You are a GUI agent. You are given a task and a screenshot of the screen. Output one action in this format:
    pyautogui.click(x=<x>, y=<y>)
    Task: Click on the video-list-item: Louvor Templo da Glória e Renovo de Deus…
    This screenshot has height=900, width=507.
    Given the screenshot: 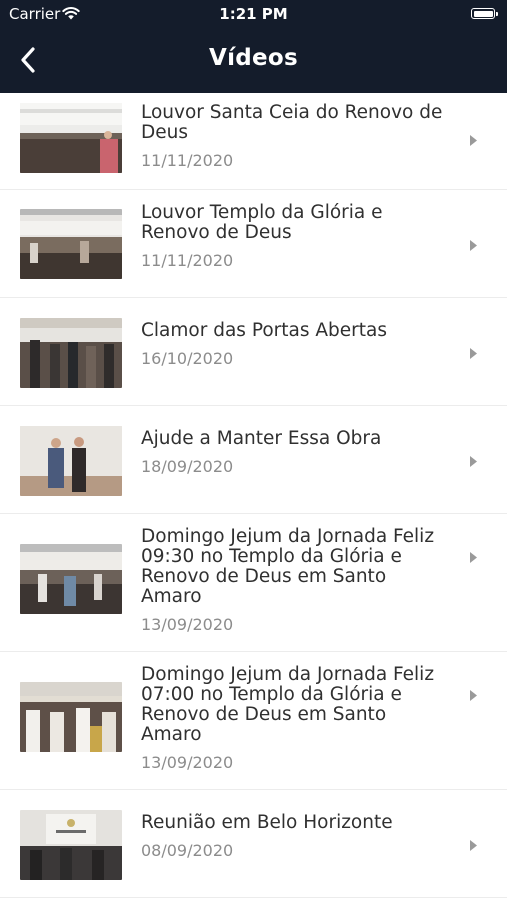 What is the action you would take?
    pyautogui.click(x=253, y=244)
    